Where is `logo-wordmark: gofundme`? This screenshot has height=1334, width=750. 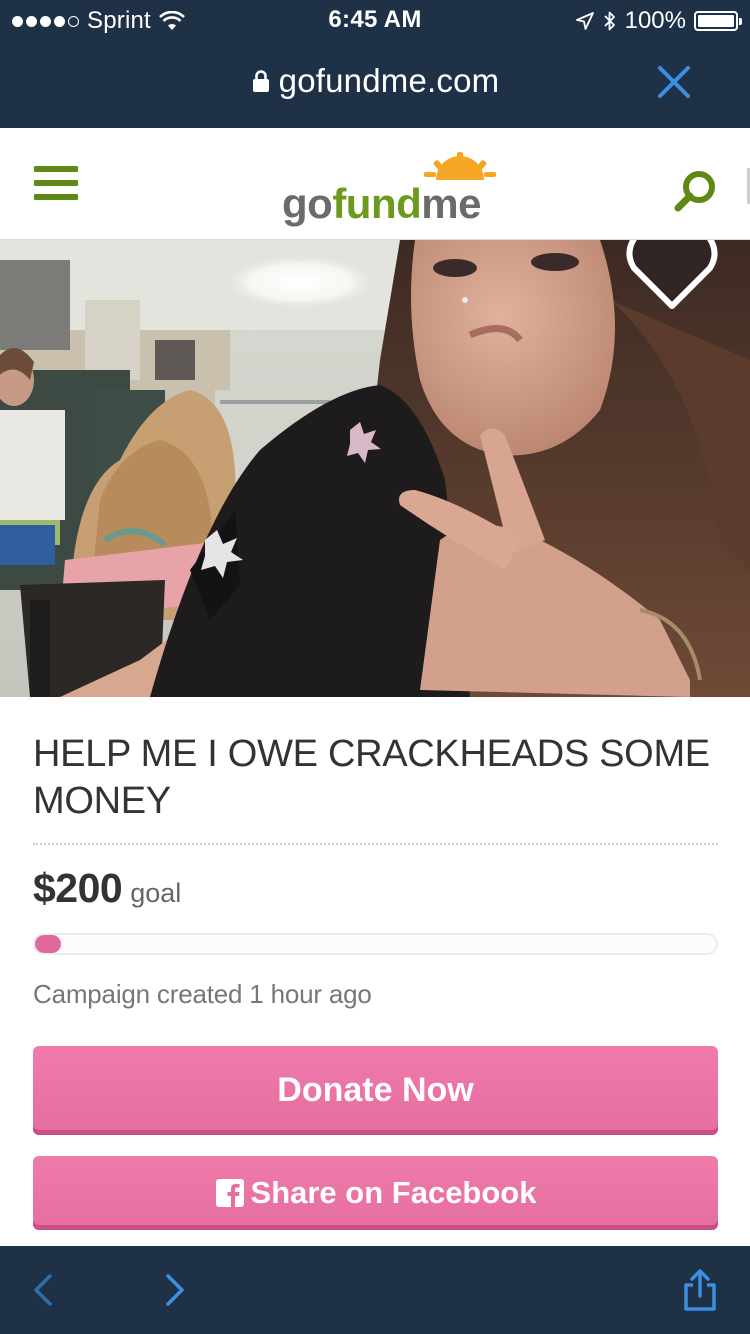
logo-wordmark: gofundme is located at coordinates (381, 204).